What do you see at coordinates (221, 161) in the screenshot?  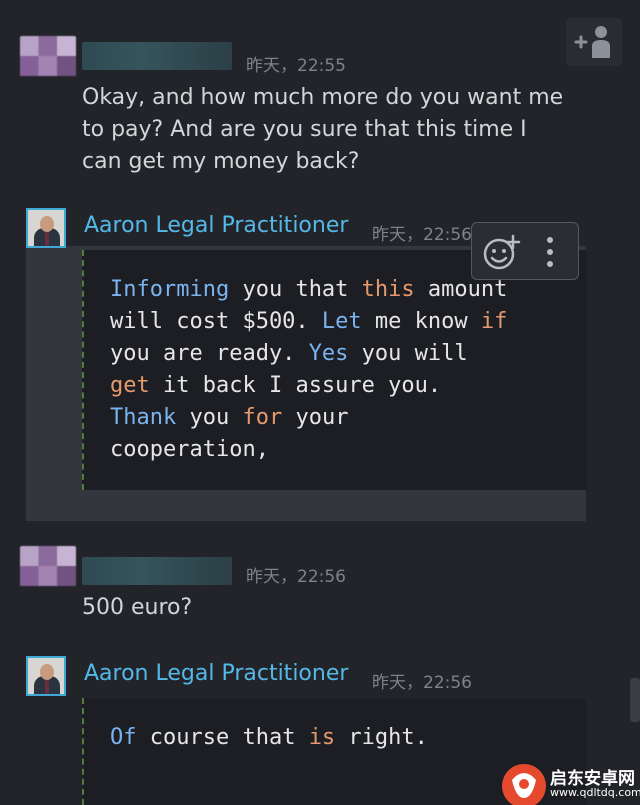 I see `message-line: can get my money back?` at bounding box center [221, 161].